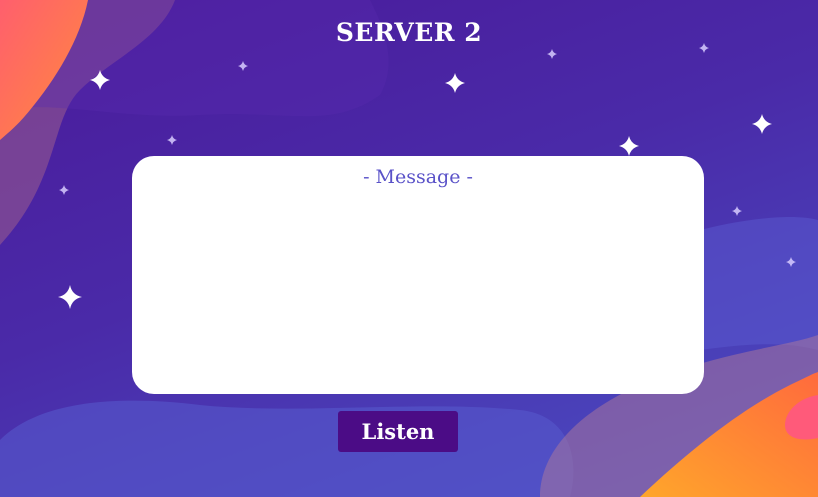 The height and width of the screenshot is (497, 818). I want to click on blob-right-band, so click(759, 283).